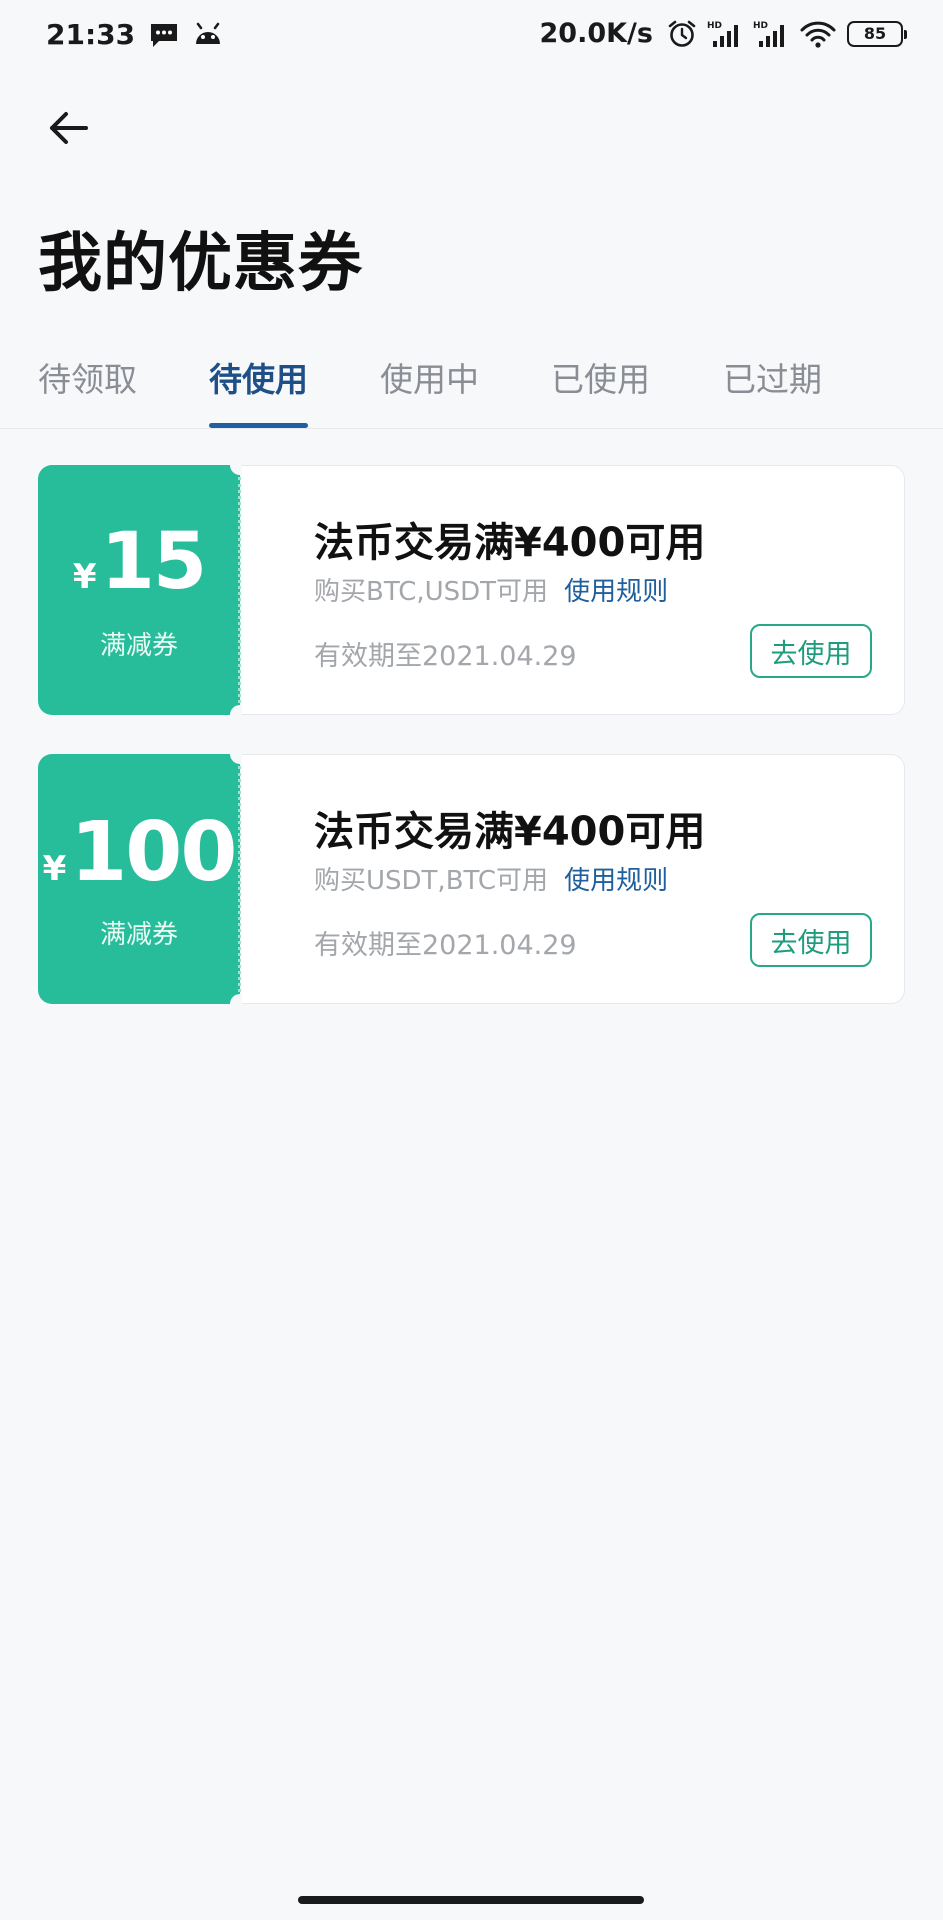  What do you see at coordinates (772, 379) in the screenshot?
I see `tab-label: 已过期` at bounding box center [772, 379].